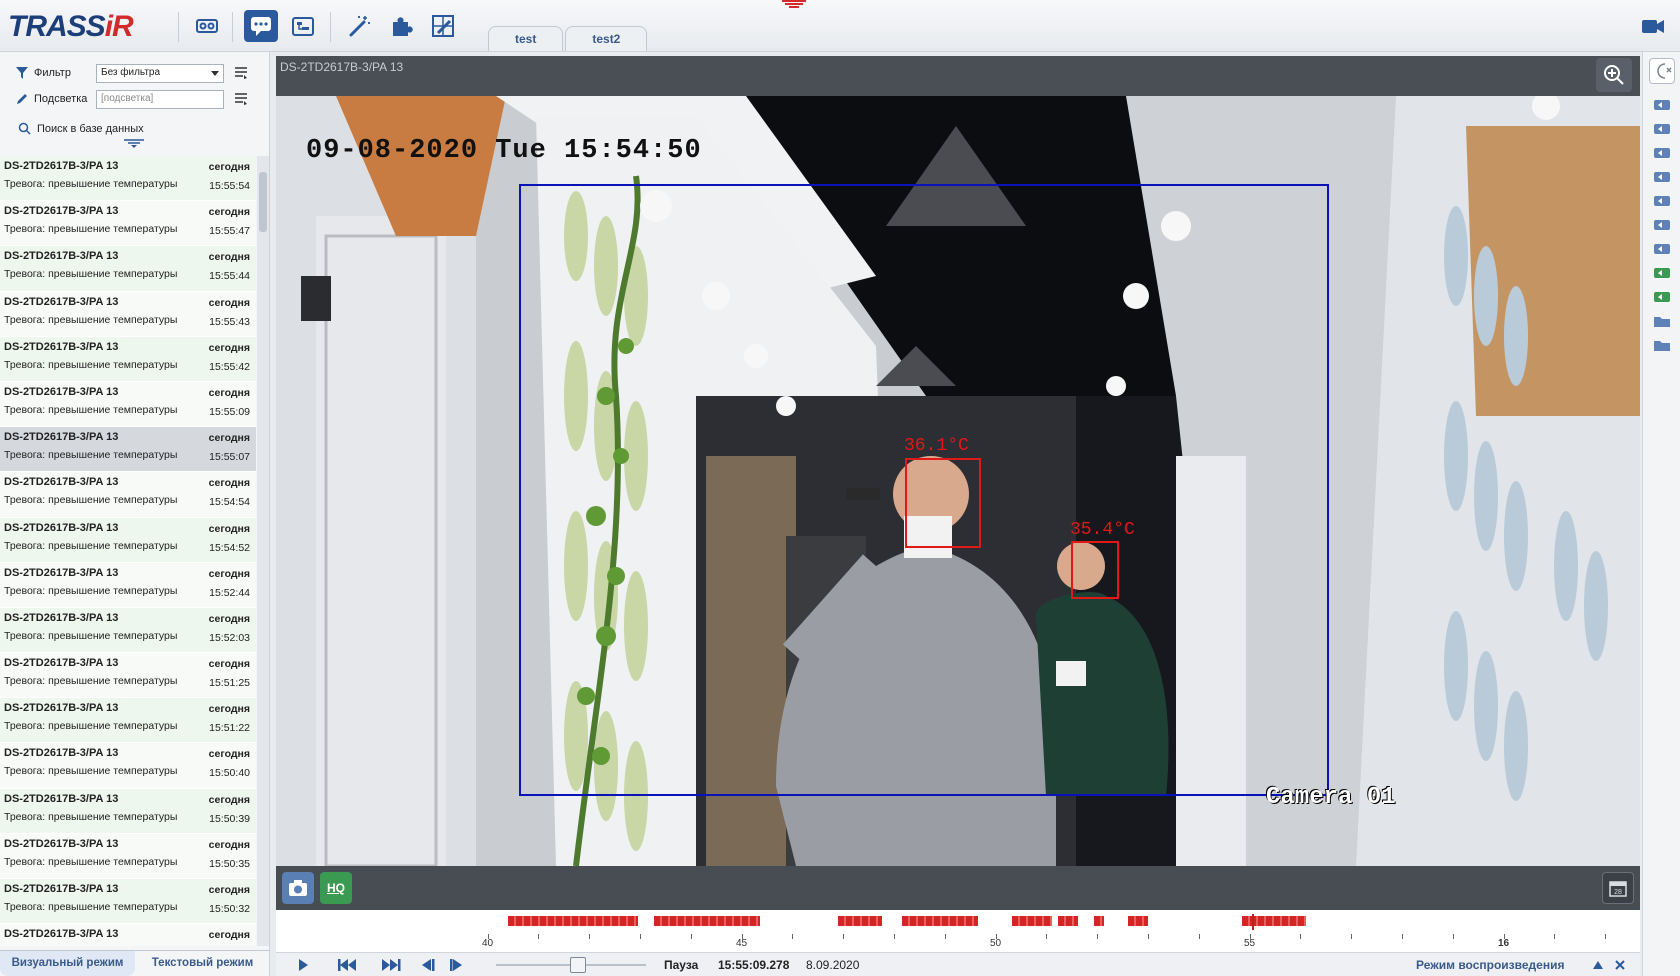 The height and width of the screenshot is (976, 1680). Describe the element at coordinates (1598, 965) in the screenshot. I see `expand-up-icon` at that location.